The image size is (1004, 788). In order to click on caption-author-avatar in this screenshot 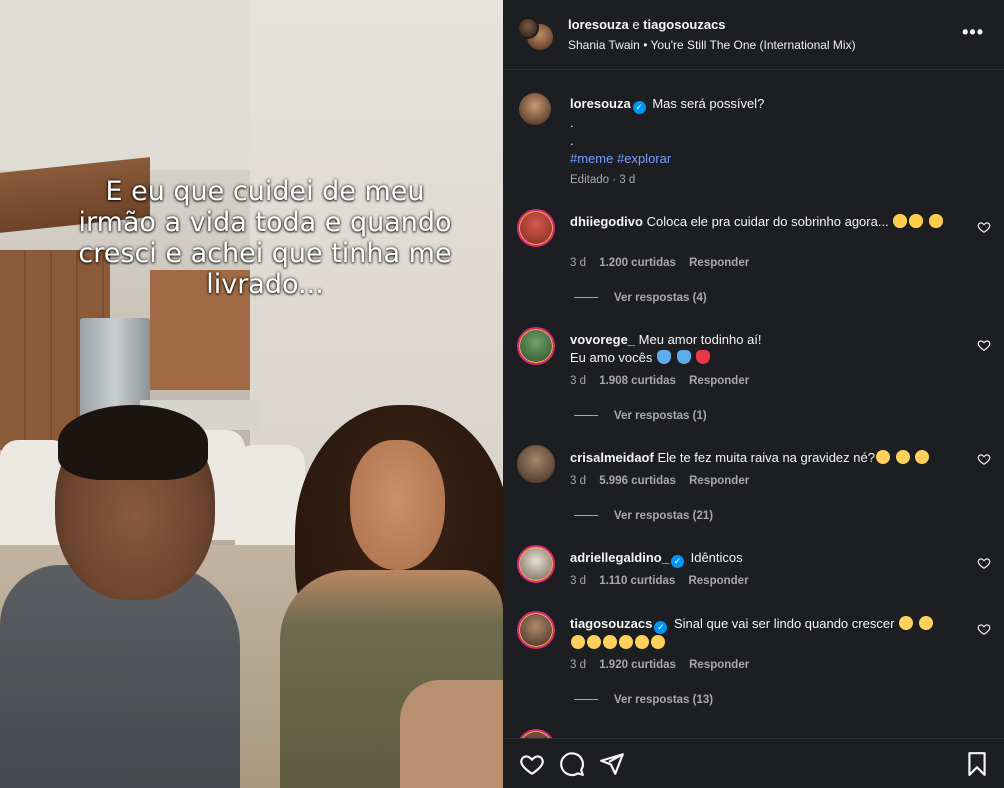, I will do `click(535, 109)`.